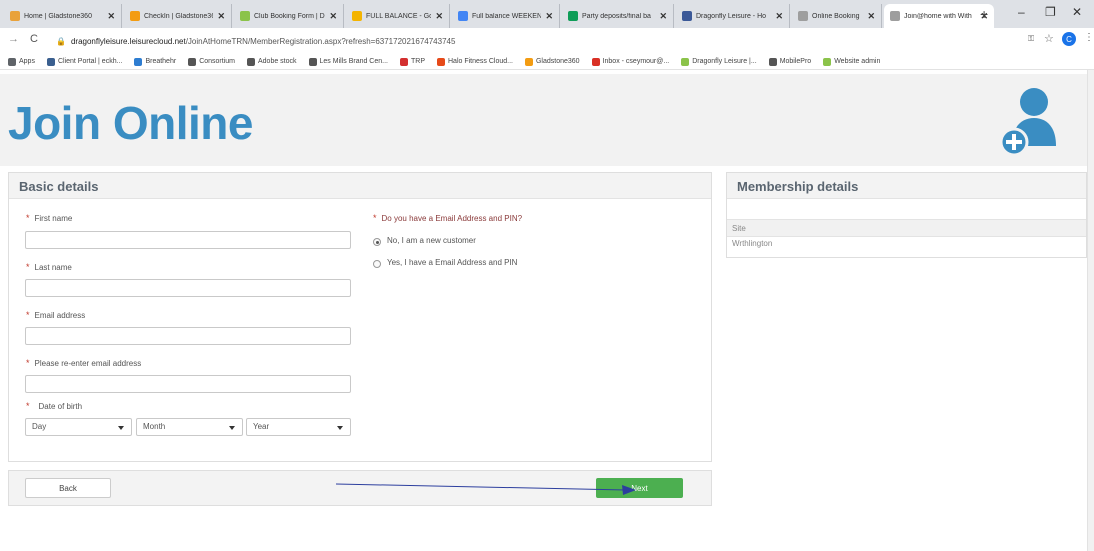 The height and width of the screenshot is (551, 1094). I want to click on tab-label: FULL BALANCE - Goog, so click(398, 16).